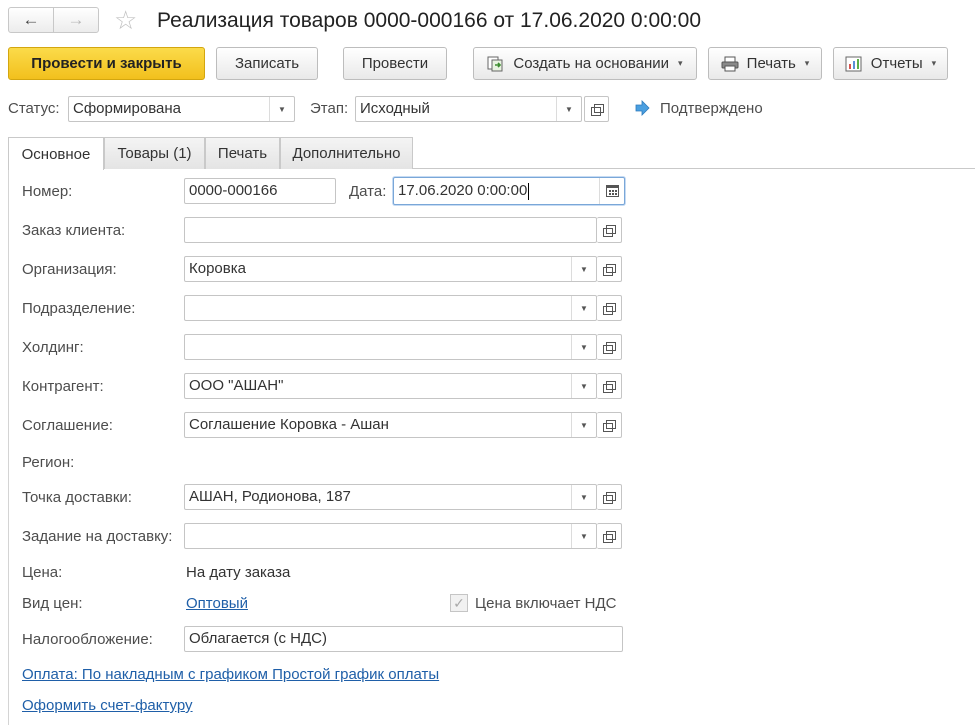 The image size is (975, 725). I want to click on date-field: 17.06.2020 0:00:00, so click(509, 191).